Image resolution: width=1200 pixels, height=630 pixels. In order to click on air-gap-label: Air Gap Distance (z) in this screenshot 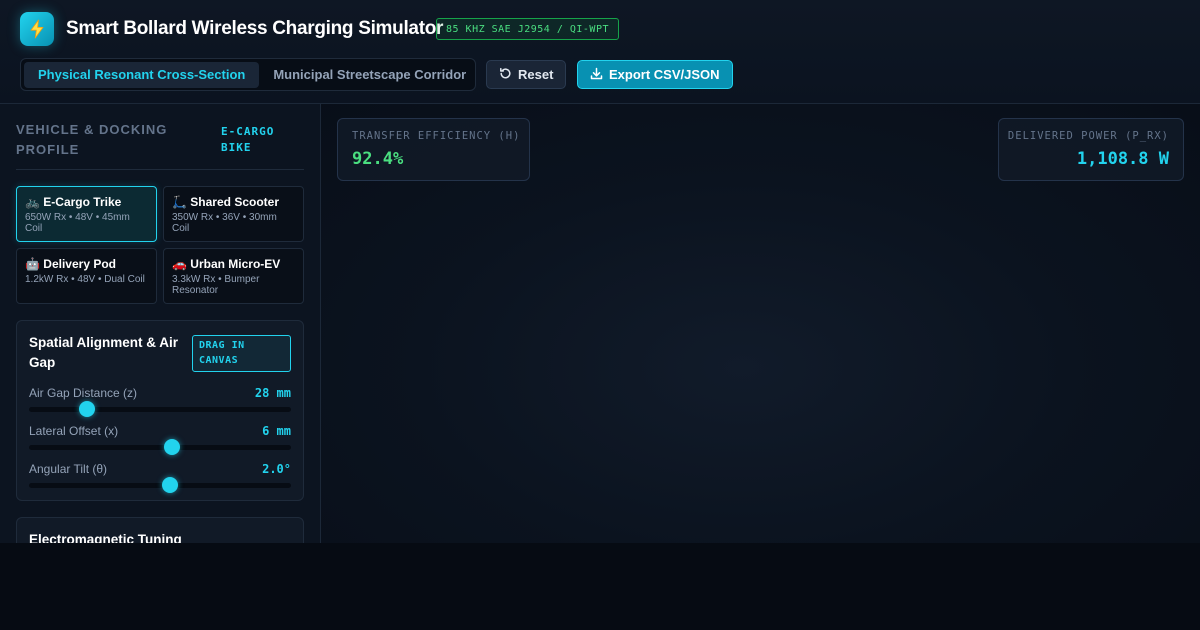, I will do `click(83, 393)`.